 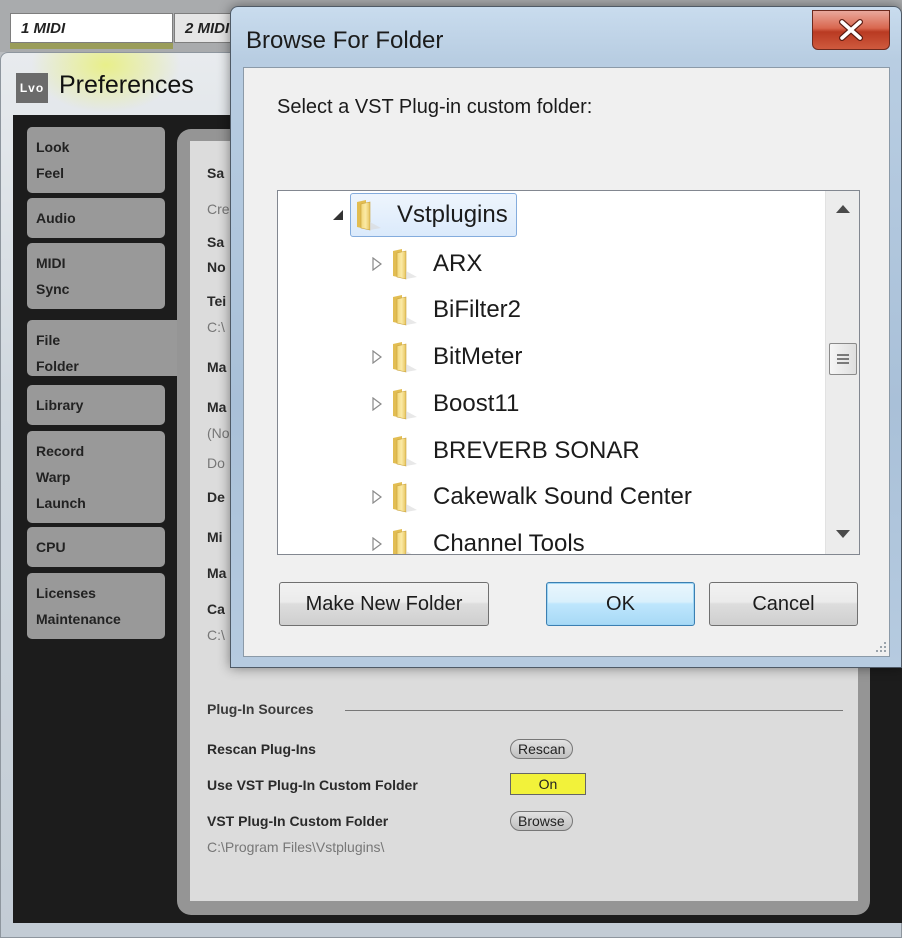 What do you see at coordinates (477, 310) in the screenshot?
I see `folder-name: BiFilter2` at bounding box center [477, 310].